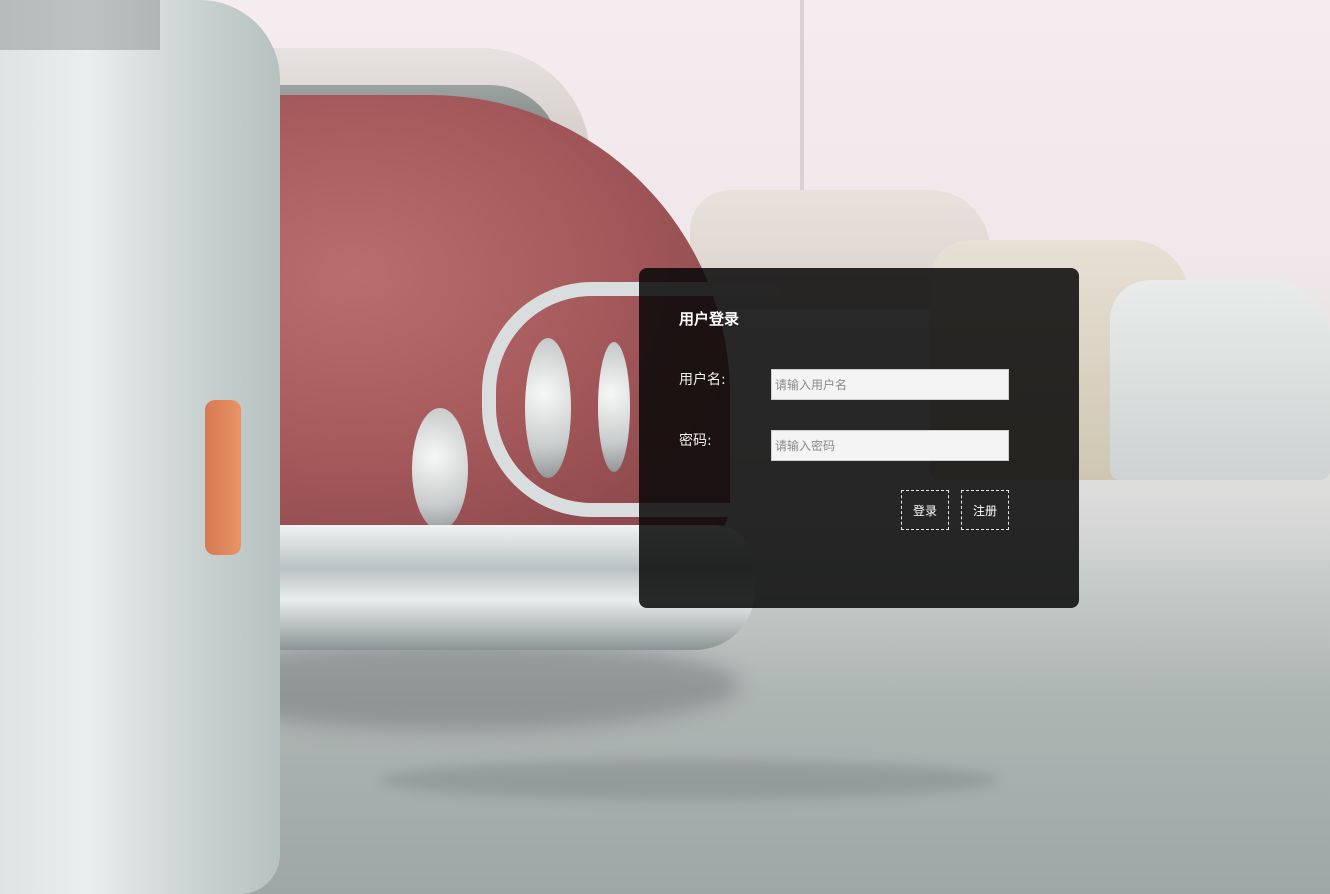 Image resolution: width=1330 pixels, height=894 pixels. What do you see at coordinates (440, 469) in the screenshot?
I see `background-small-lamp` at bounding box center [440, 469].